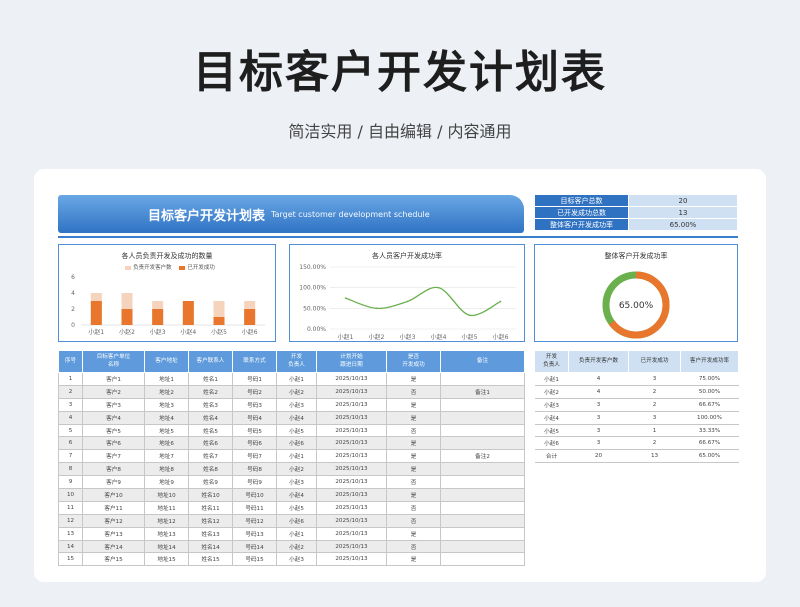  I want to click on table-cell: 客户3, so click(113, 404).